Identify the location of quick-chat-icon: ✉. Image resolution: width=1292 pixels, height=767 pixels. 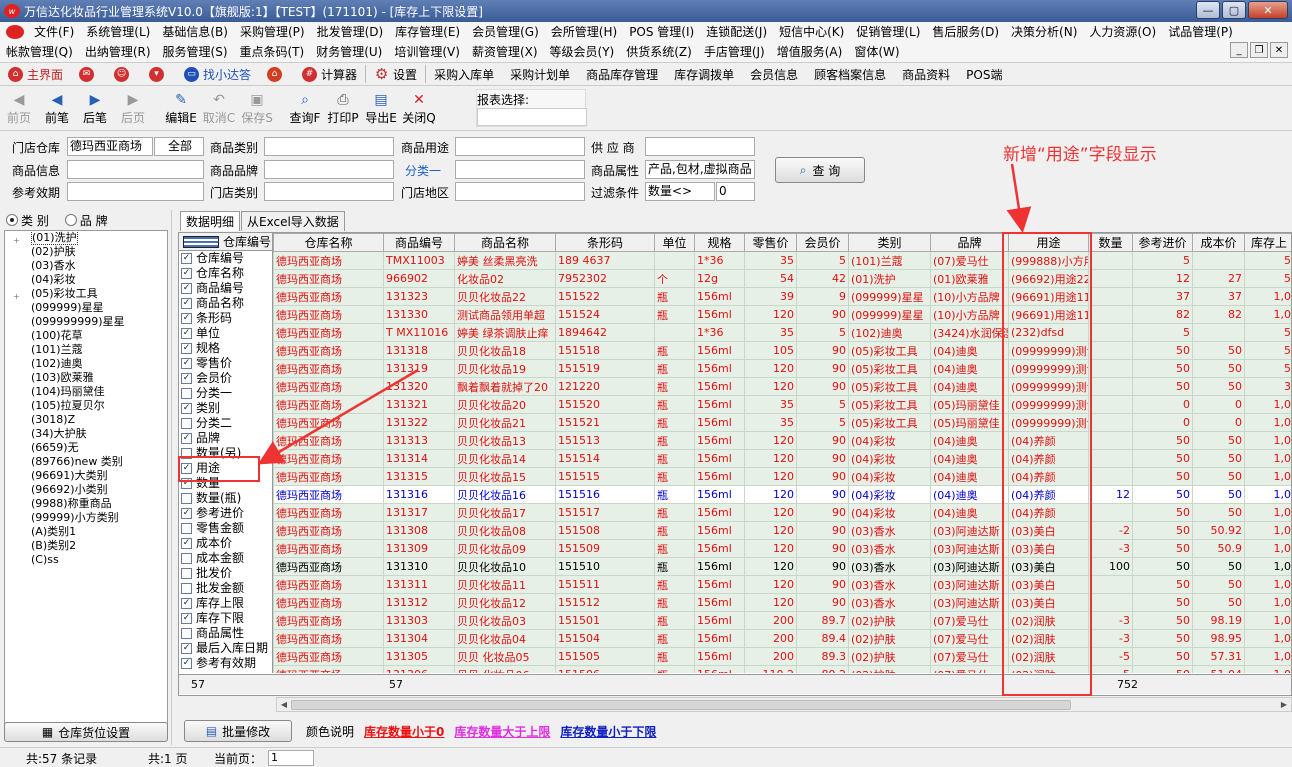
(88, 74).